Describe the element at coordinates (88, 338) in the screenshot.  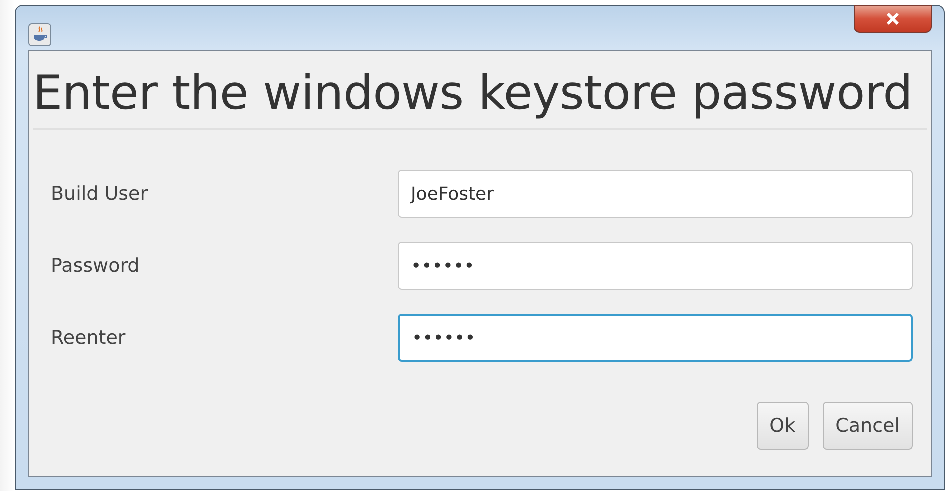
I see `field-label: Reenter` at that location.